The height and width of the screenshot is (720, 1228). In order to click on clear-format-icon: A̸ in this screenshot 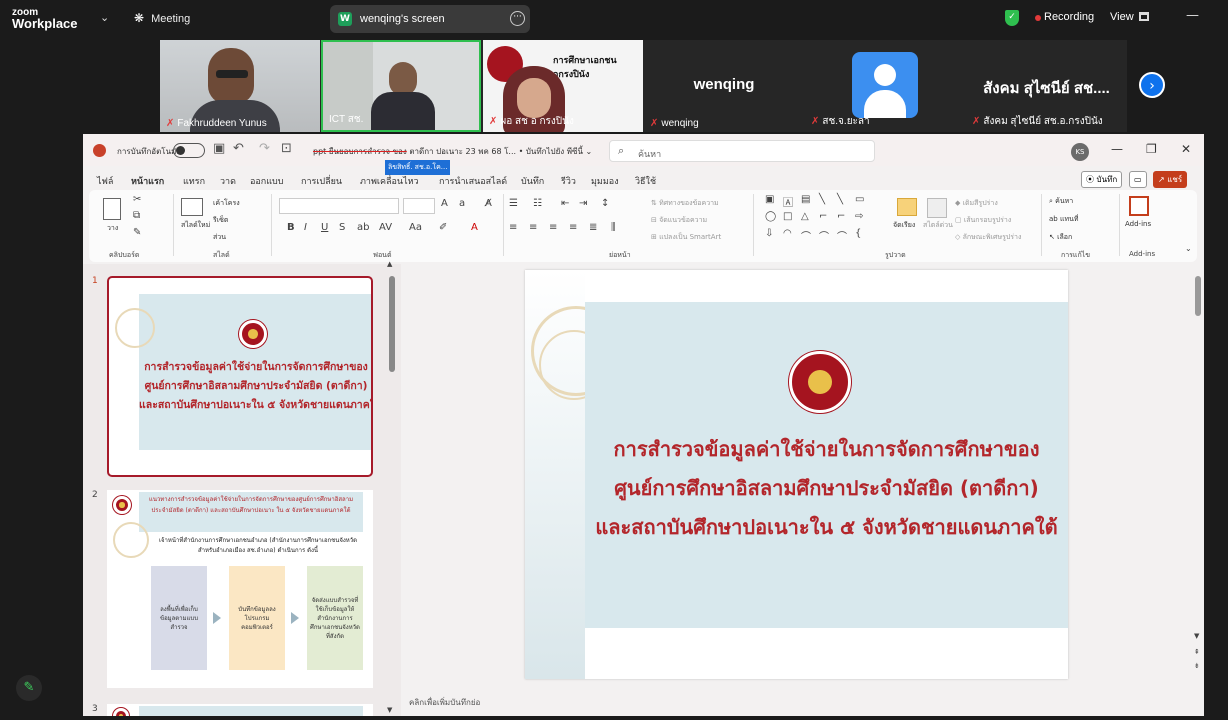, I will do `click(488, 203)`.